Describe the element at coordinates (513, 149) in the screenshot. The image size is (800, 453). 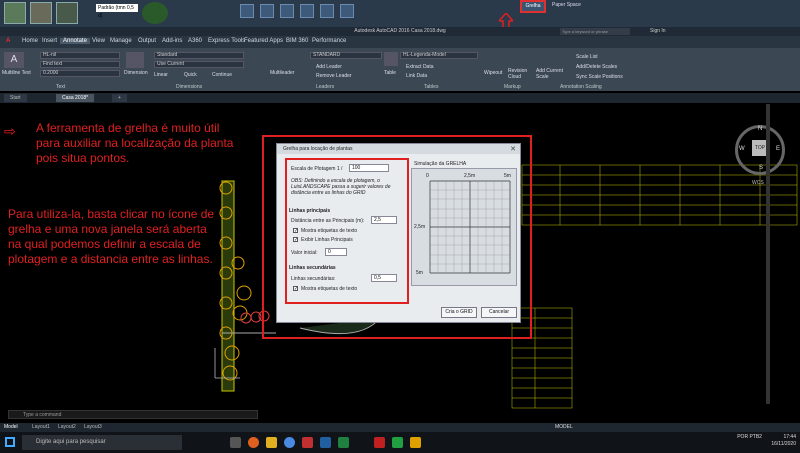
I see `close-icon: ✕` at that location.